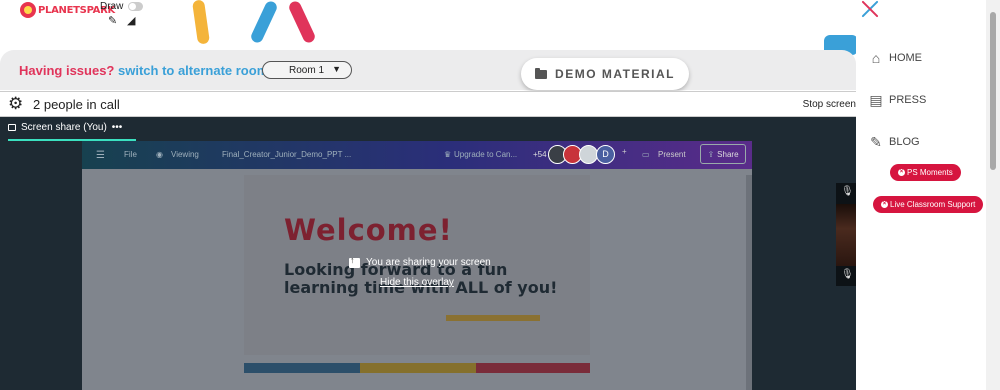 The image size is (1000, 390). I want to click on monitor-icon, so click(12, 127).